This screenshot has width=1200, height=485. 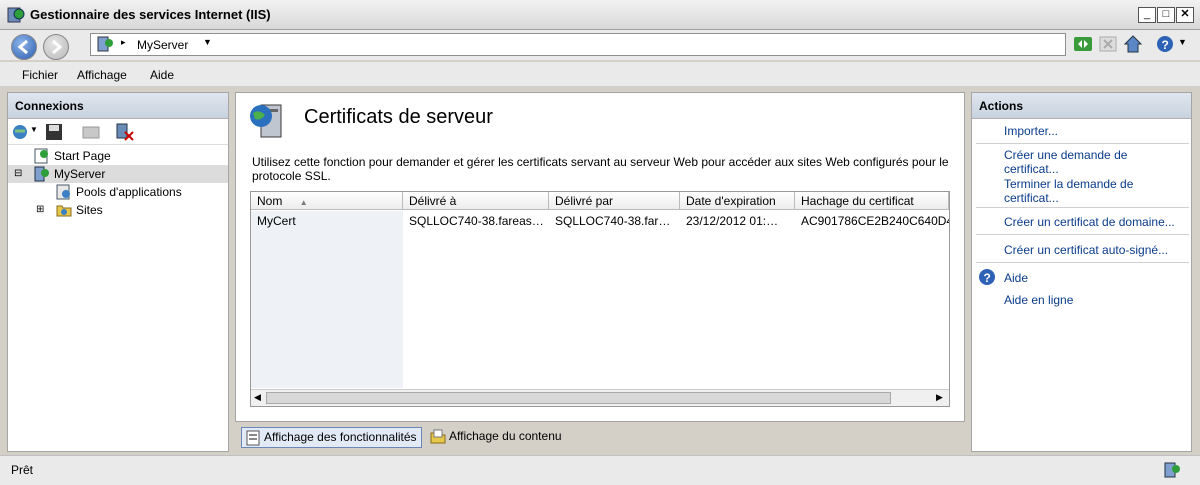 I want to click on back-button, so click(x=24, y=47).